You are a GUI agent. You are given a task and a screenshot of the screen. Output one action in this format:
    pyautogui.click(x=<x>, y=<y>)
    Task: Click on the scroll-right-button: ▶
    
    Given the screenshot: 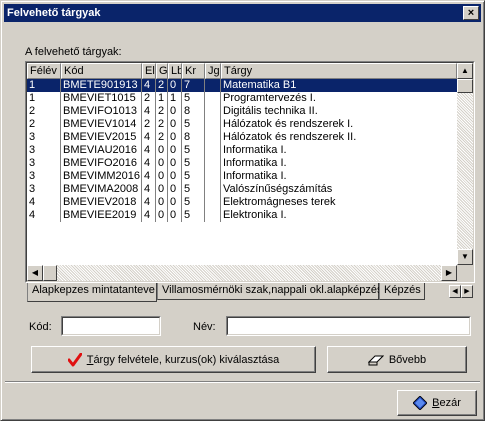 What is the action you would take?
    pyautogui.click(x=449, y=273)
    